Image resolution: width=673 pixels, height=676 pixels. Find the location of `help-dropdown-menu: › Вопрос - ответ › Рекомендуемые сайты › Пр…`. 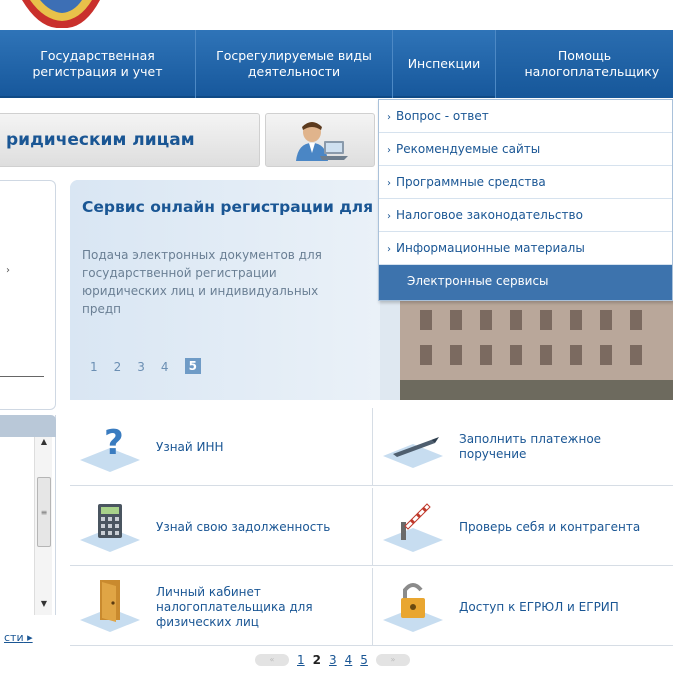

help-dropdown-menu: › Вопрос - ответ › Рекомендуемые сайты › Пр… is located at coordinates (525, 200).